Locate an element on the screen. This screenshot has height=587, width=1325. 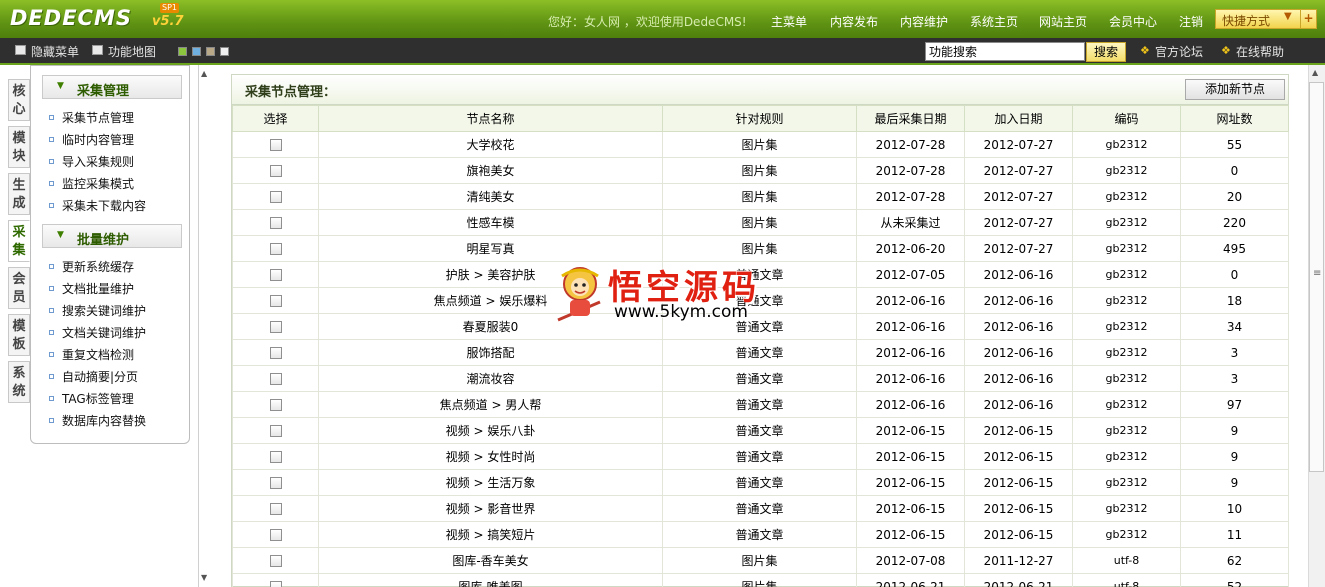
nav-site-home: 网站主页 is located at coordinates (1063, 21).